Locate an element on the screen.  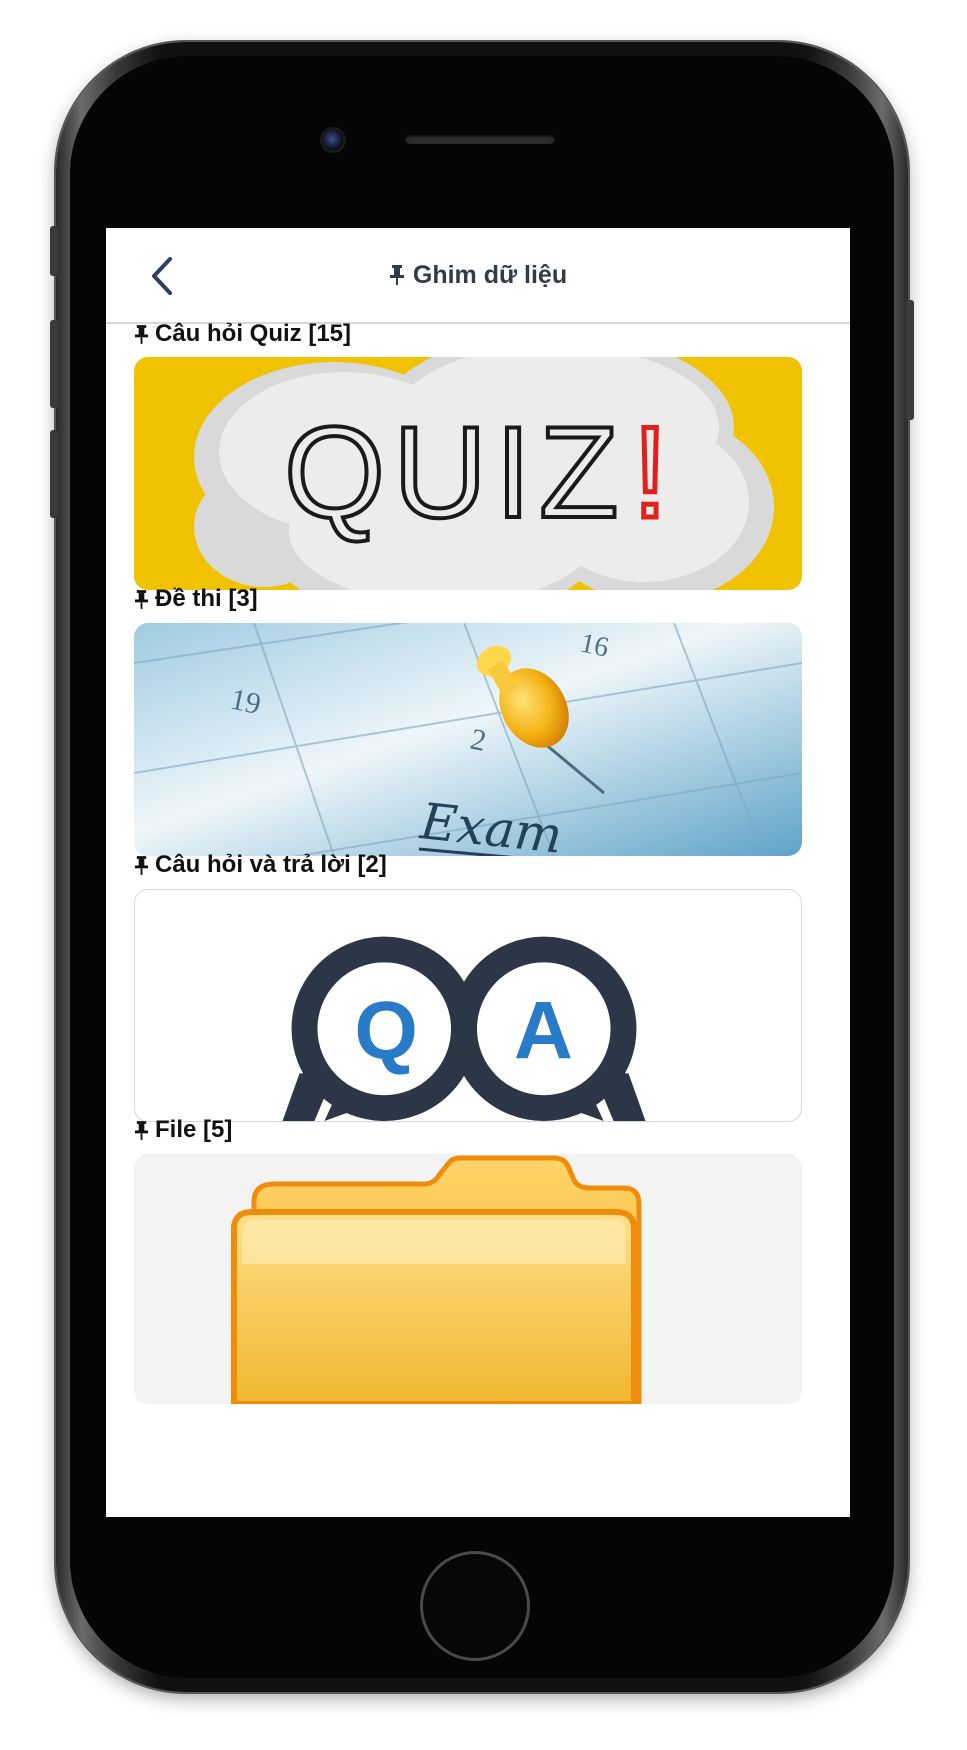
exam-image: 19 2 16 Exam is located at coordinates (468, 739).